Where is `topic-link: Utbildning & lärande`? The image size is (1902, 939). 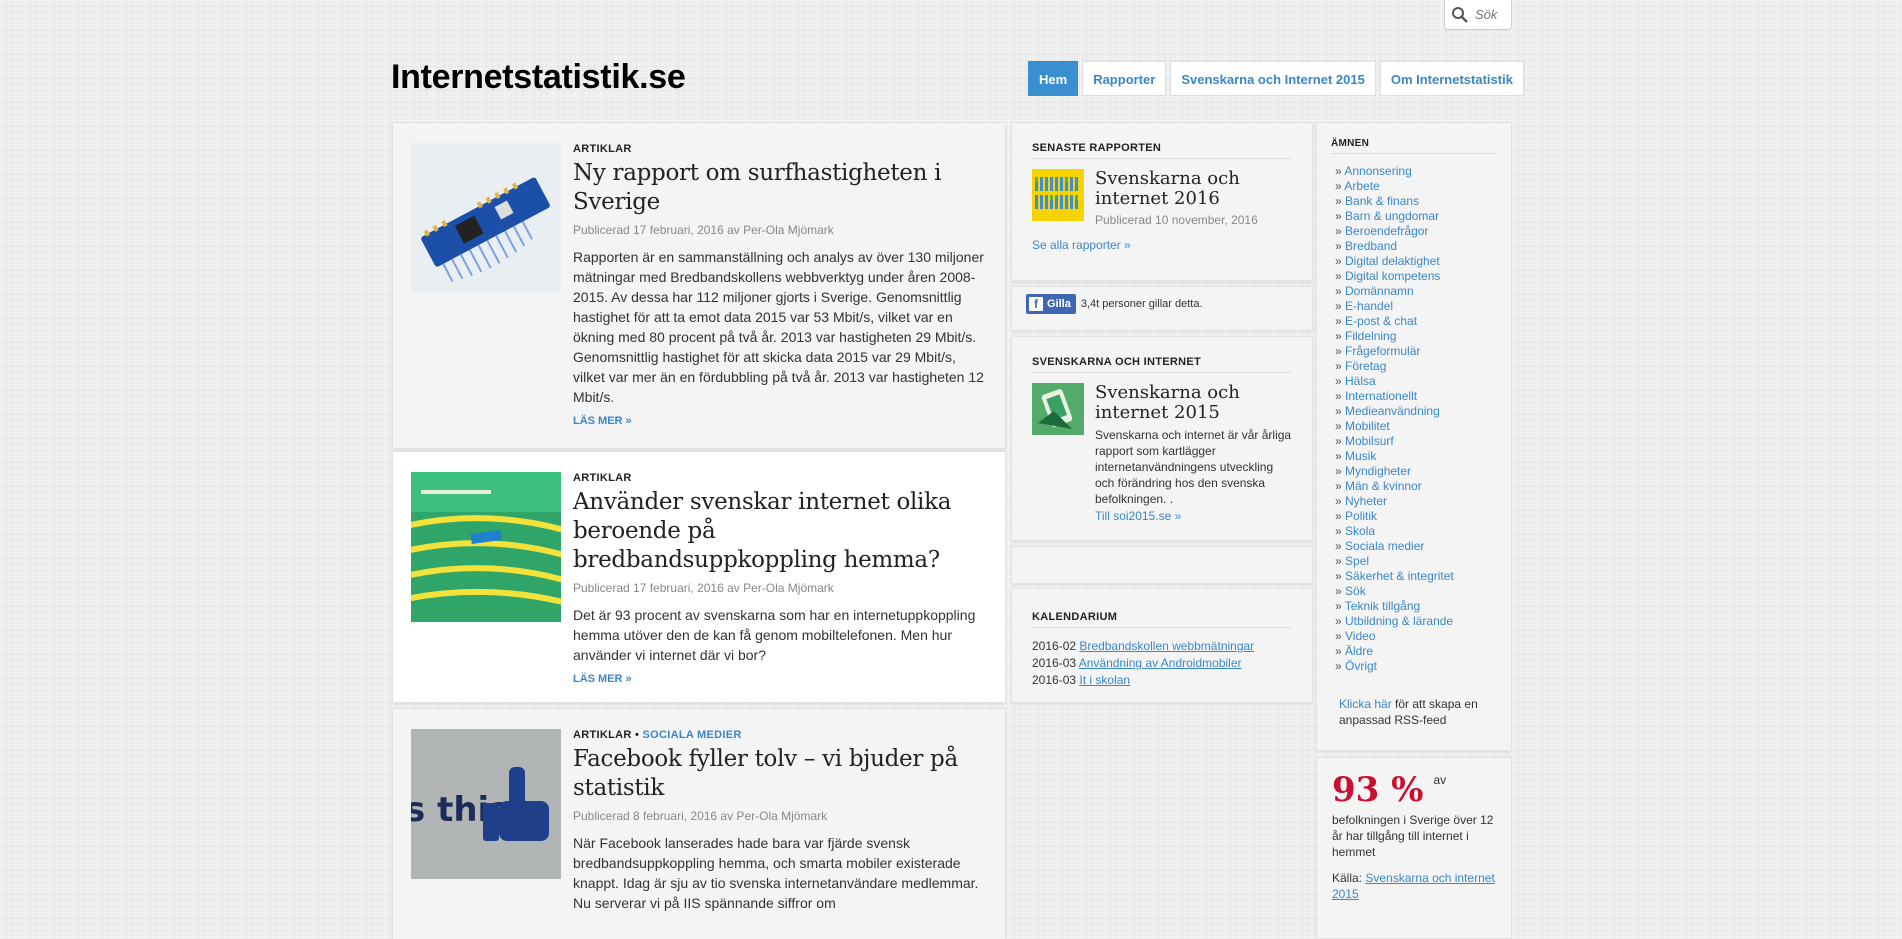 topic-link: Utbildning & lärande is located at coordinates (1399, 621).